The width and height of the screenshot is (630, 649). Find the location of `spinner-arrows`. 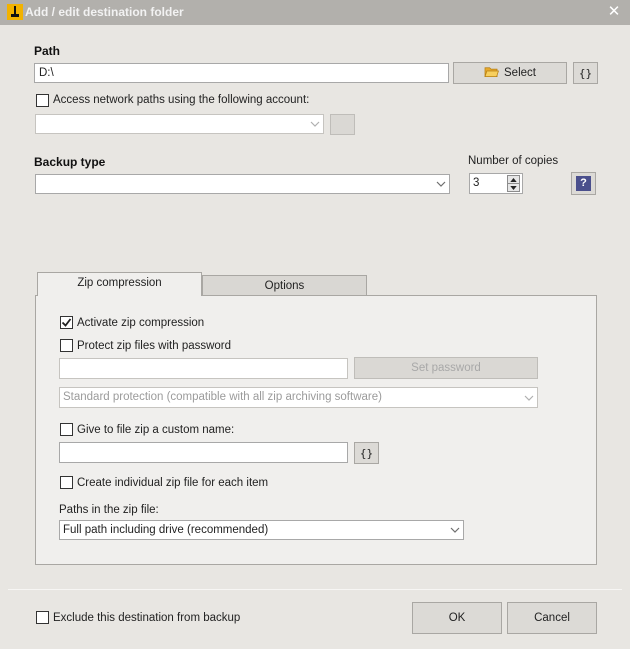

spinner-arrows is located at coordinates (513, 183).